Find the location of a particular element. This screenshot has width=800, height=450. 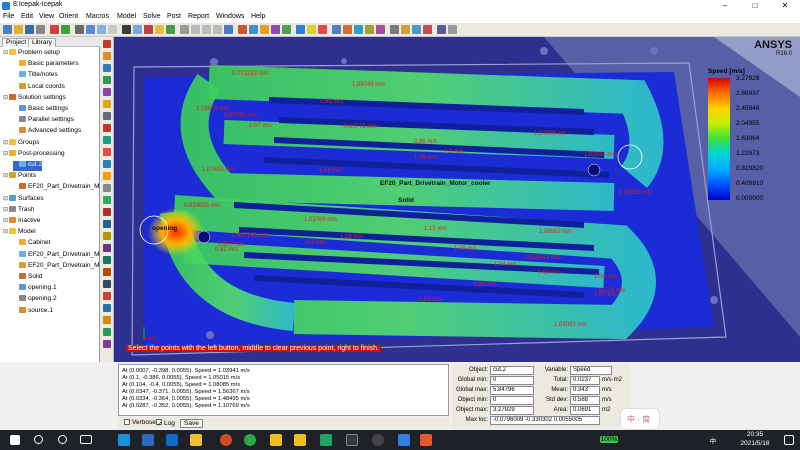

battery-indicator: 100% is located at coordinates (609, 439).